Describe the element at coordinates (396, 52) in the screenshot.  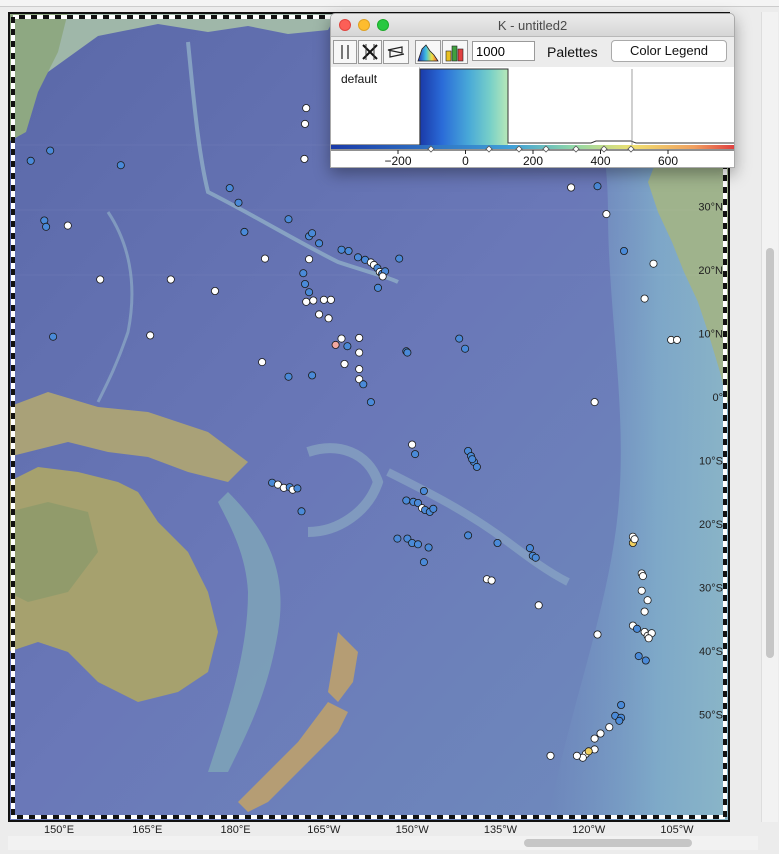
I see `flip-button` at that location.